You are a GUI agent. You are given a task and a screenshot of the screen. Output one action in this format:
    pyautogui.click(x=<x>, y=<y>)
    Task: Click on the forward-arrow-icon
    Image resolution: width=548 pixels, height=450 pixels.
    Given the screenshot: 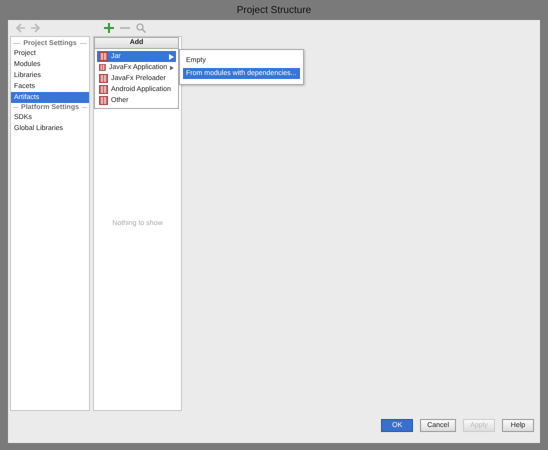 What is the action you would take?
    pyautogui.click(x=35, y=28)
    